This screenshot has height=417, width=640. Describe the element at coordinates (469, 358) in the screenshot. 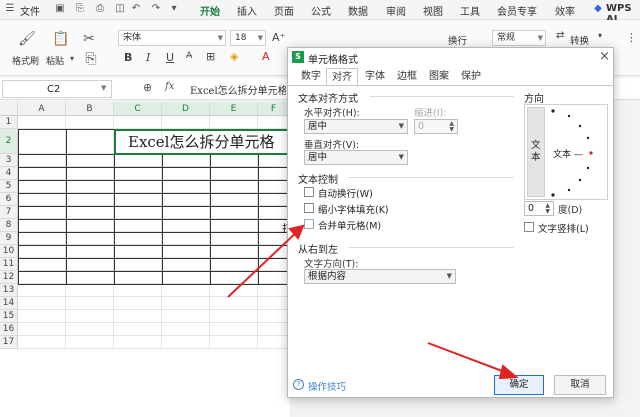

I see `arrow-to-ok-button` at that location.